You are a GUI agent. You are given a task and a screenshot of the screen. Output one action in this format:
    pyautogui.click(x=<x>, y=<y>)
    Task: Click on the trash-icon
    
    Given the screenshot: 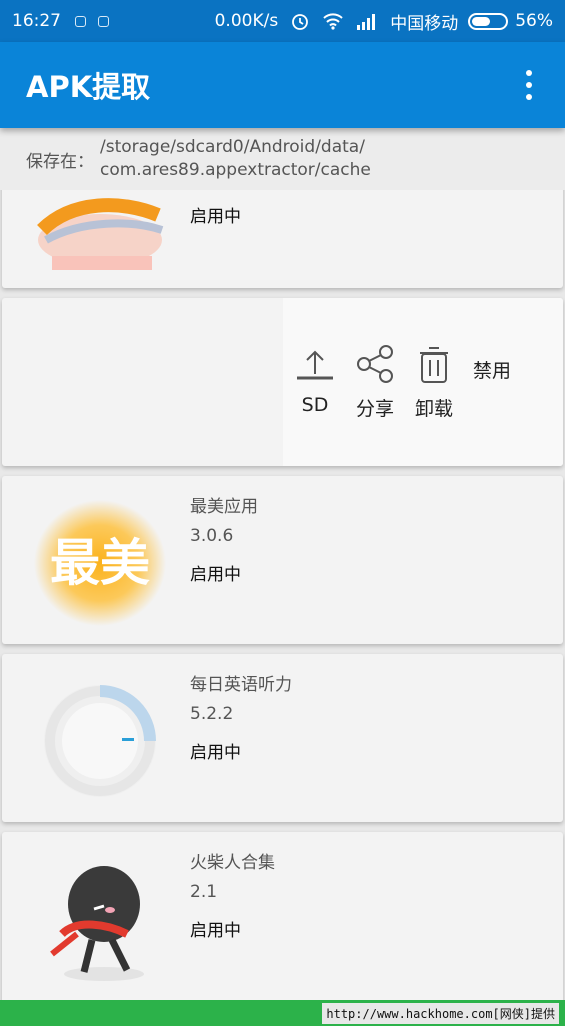 What is the action you would take?
    pyautogui.click(x=434, y=364)
    